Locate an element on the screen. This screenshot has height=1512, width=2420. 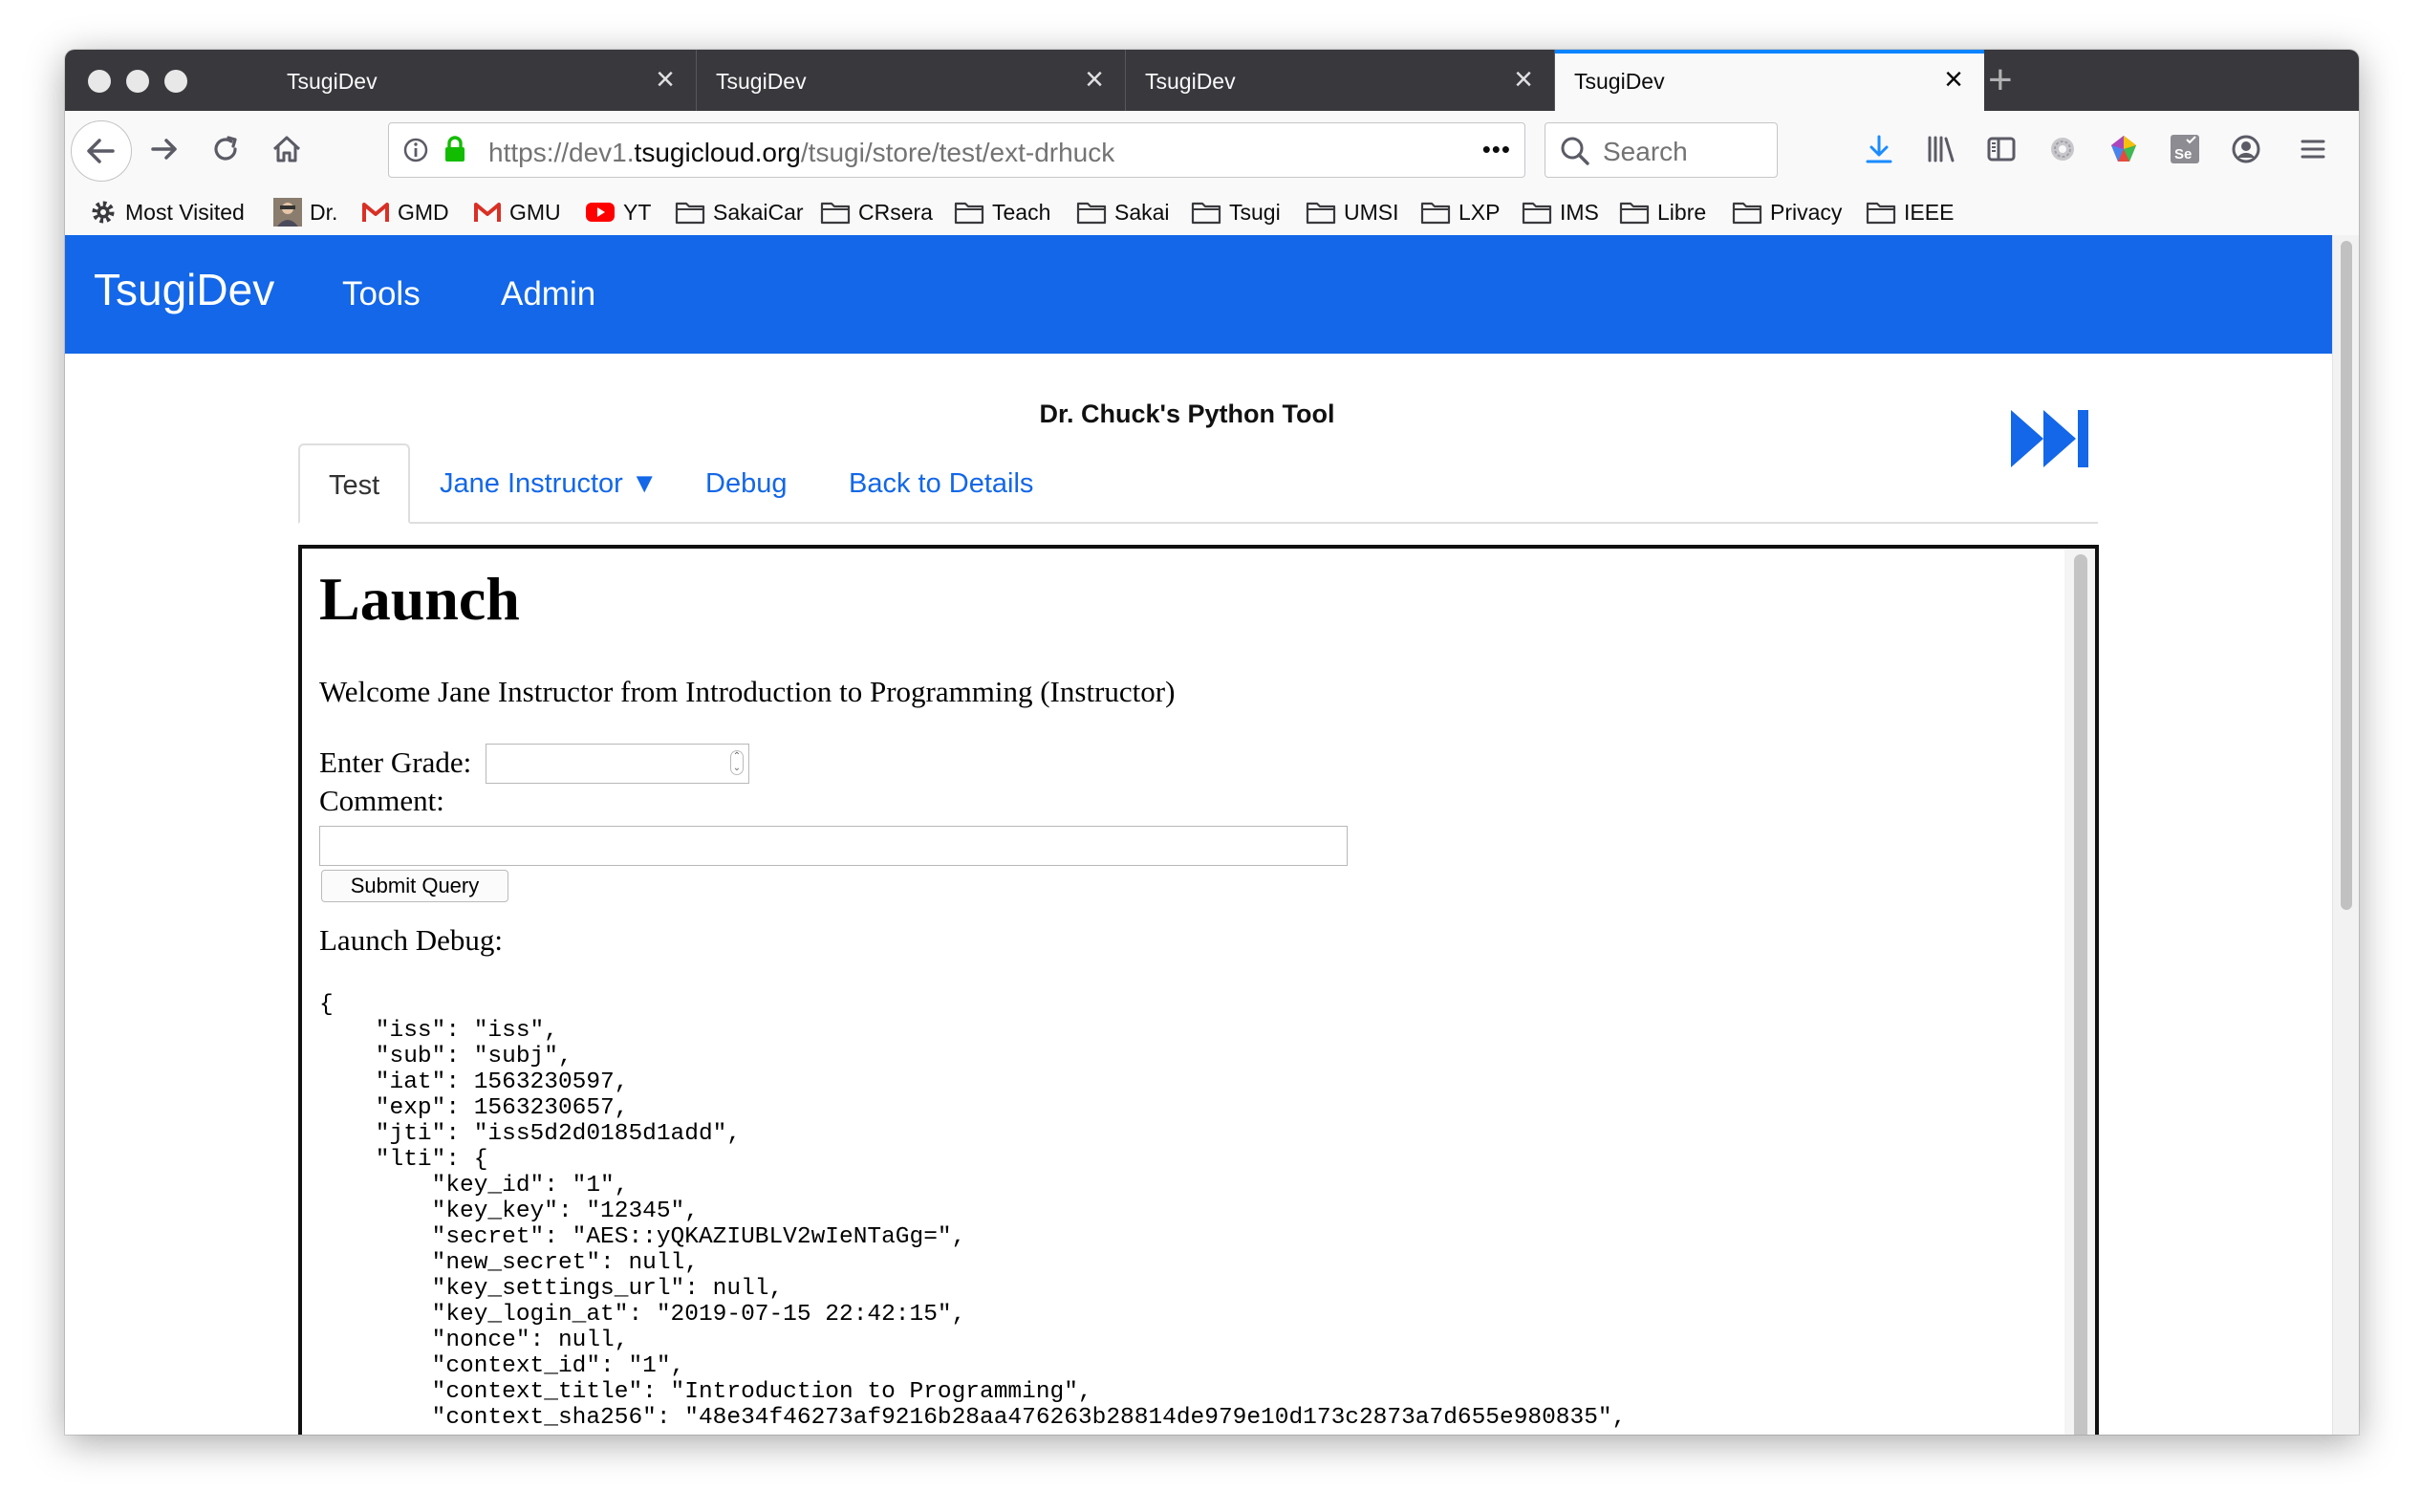
extension-gear-icon is located at coordinates (2062, 149).